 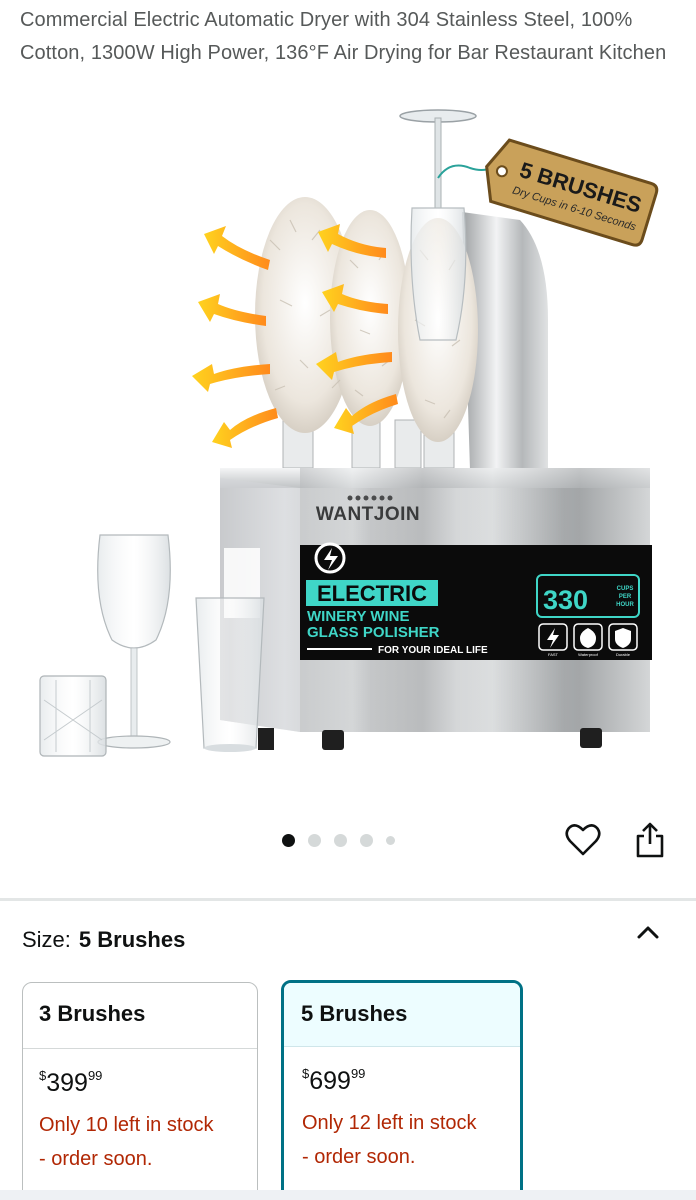 What do you see at coordinates (402, 1015) in the screenshot?
I see `option-name: 5 Brushes` at bounding box center [402, 1015].